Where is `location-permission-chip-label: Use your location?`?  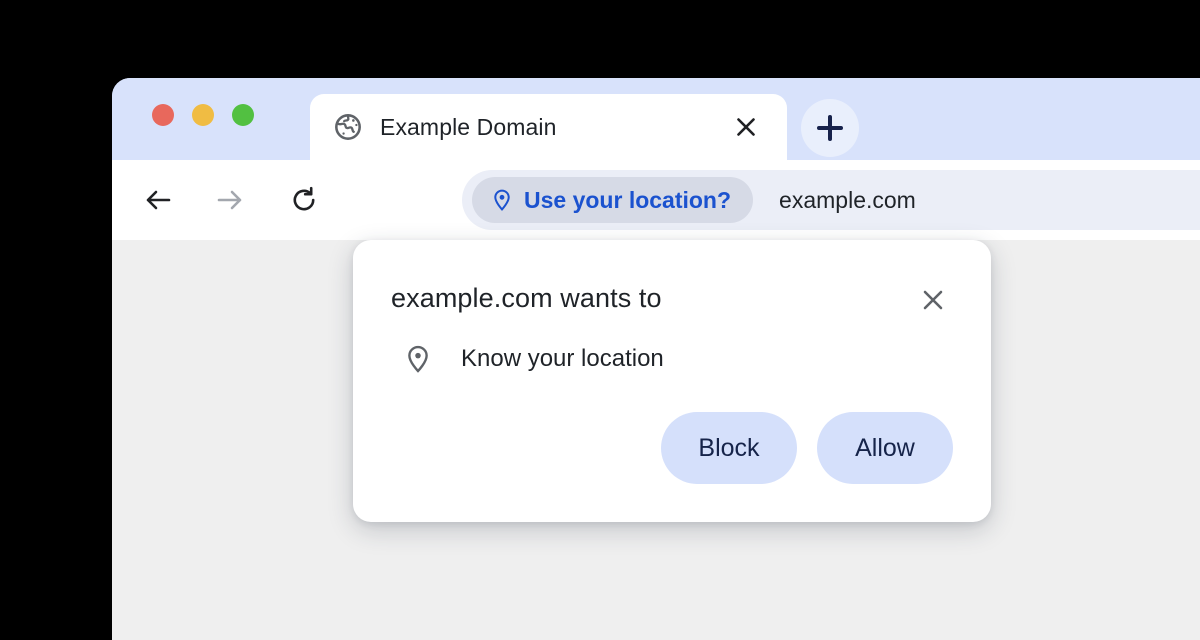 location-permission-chip-label: Use your location? is located at coordinates (628, 199).